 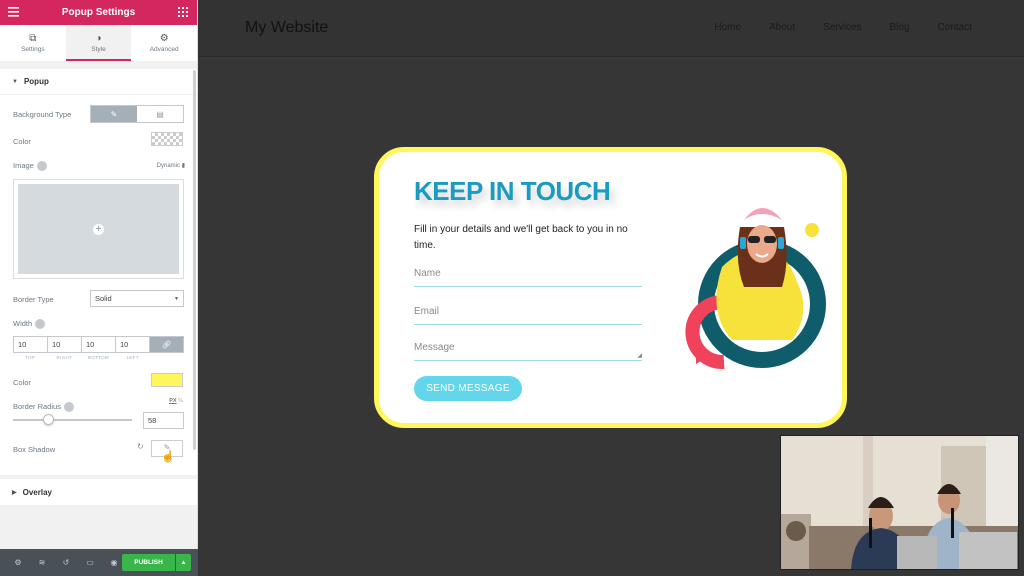 I want to click on unit-px: PX, so click(x=172, y=401).